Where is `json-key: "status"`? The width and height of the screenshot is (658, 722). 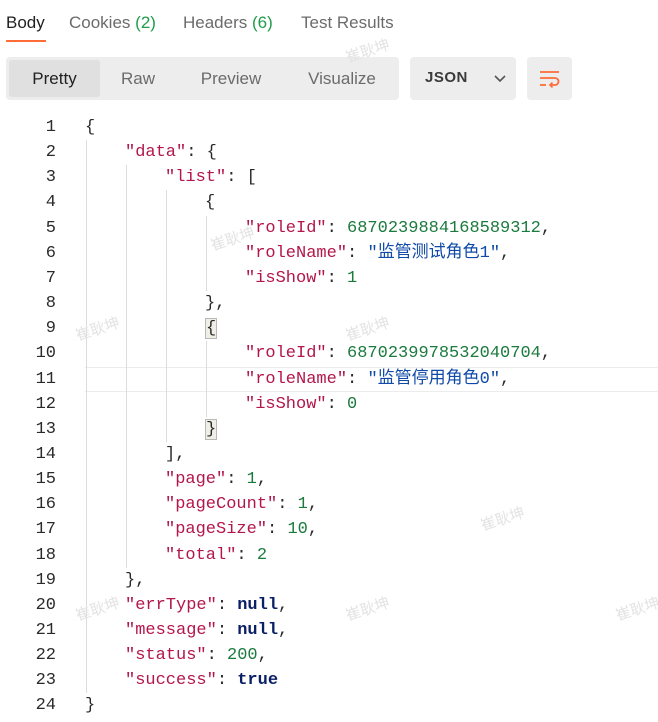 json-key: "status" is located at coordinates (166, 656).